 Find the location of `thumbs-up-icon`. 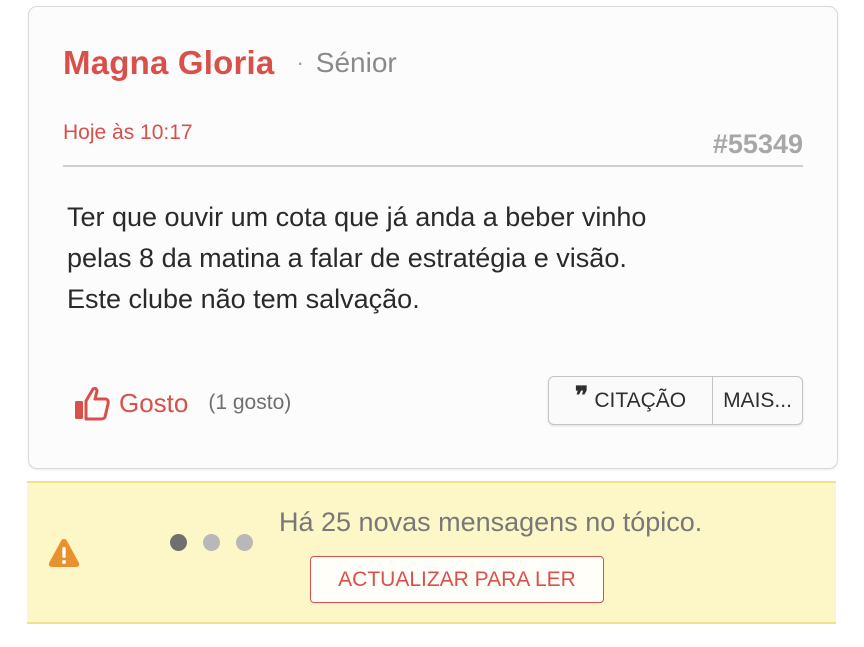

thumbs-up-icon is located at coordinates (92, 403).